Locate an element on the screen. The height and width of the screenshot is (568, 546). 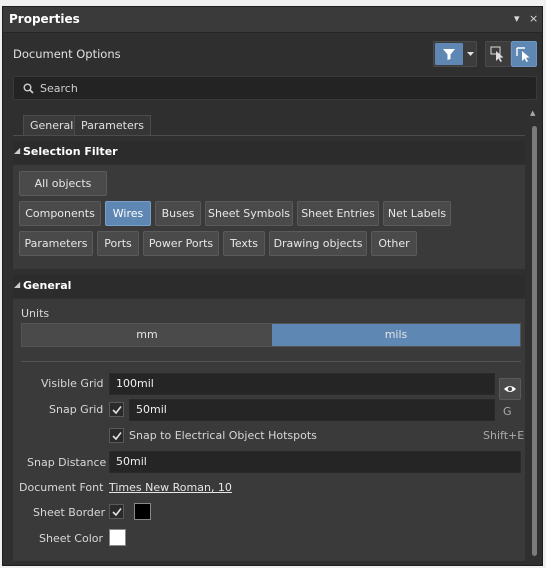
filter-buses-button: Buses is located at coordinates (178, 213).